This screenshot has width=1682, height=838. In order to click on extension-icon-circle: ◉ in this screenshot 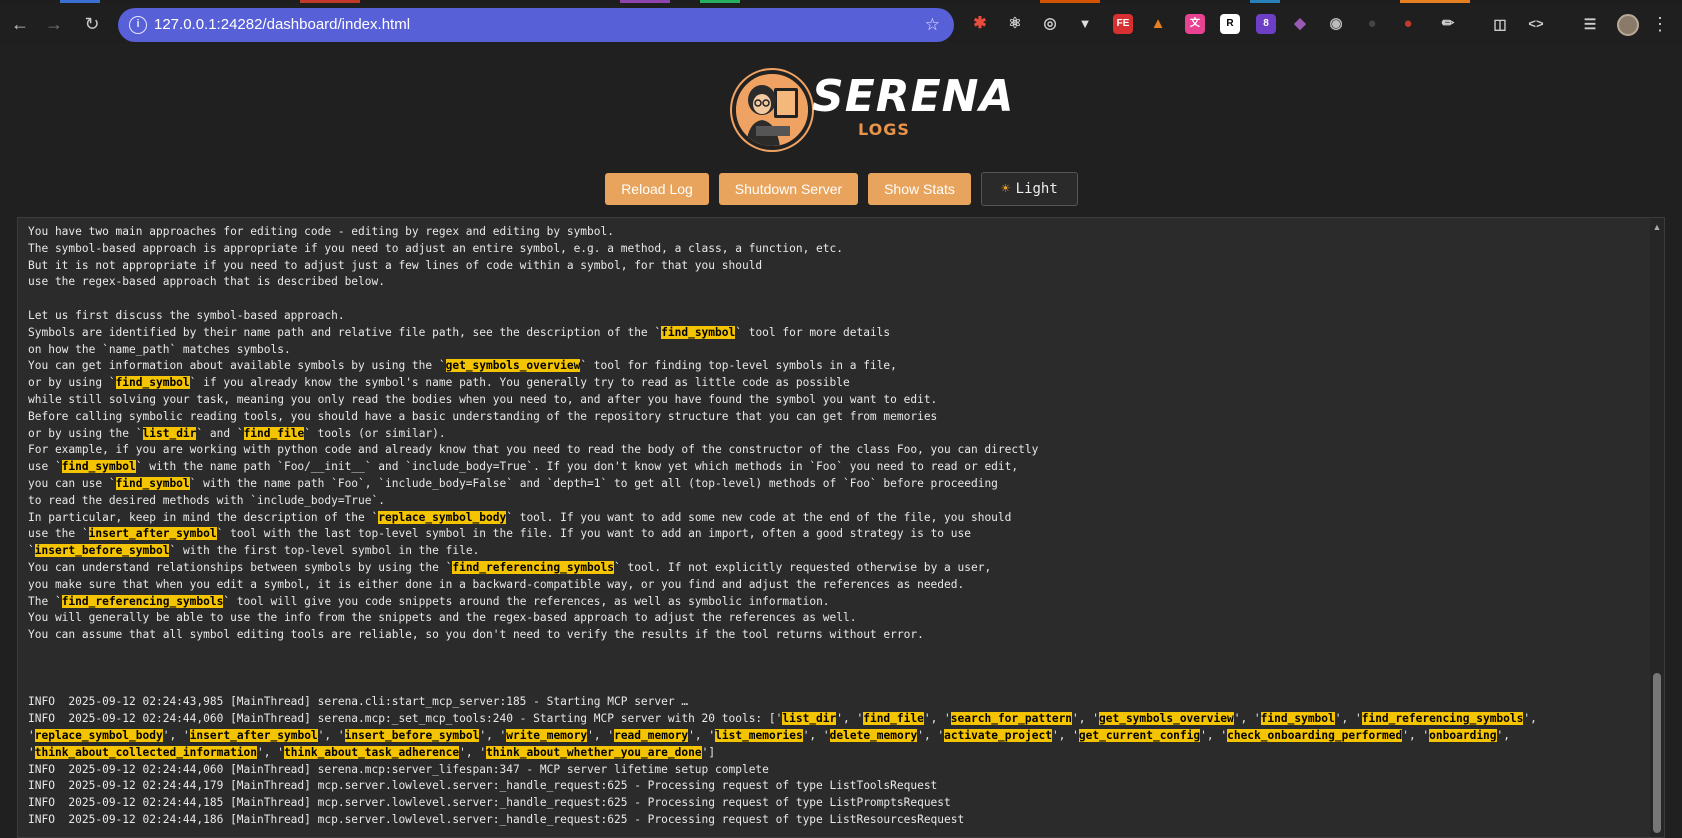, I will do `click(1336, 24)`.